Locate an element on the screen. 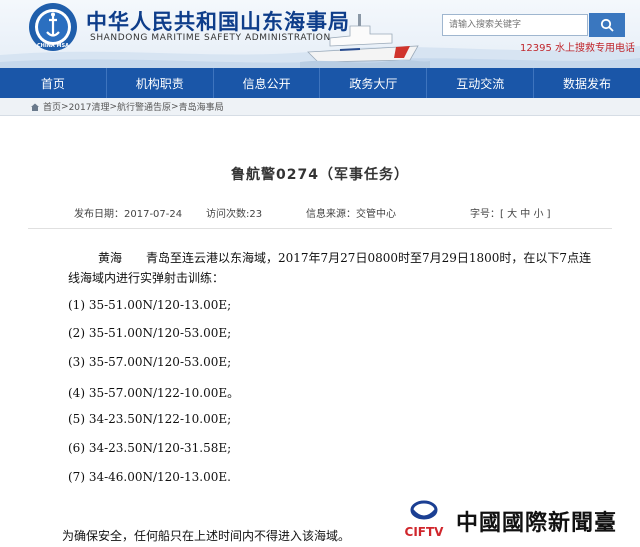 Image resolution: width=640 pixels, height=547 pixels. nav-item-data-release: 数据发布 is located at coordinates (587, 83).